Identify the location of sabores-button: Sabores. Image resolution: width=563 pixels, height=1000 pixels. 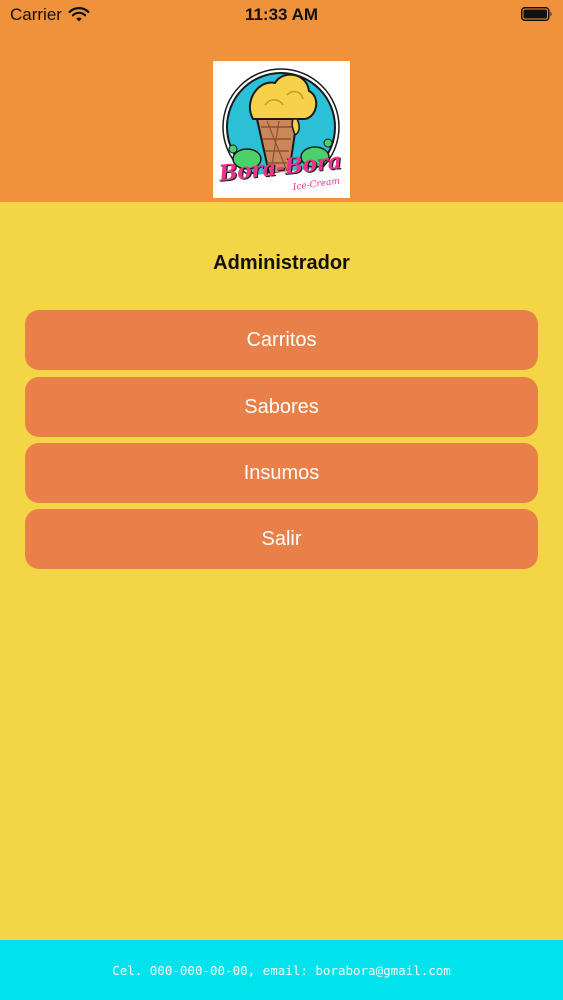
(281, 407).